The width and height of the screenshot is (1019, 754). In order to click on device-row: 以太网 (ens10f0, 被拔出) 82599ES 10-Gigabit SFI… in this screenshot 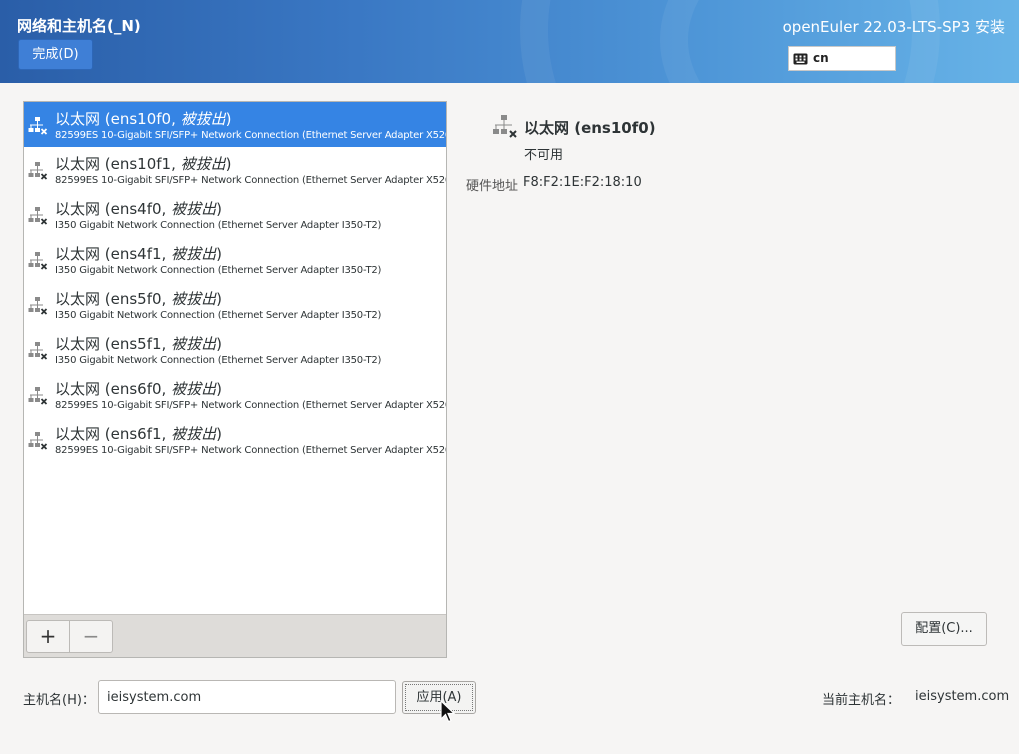, I will do `click(235, 124)`.